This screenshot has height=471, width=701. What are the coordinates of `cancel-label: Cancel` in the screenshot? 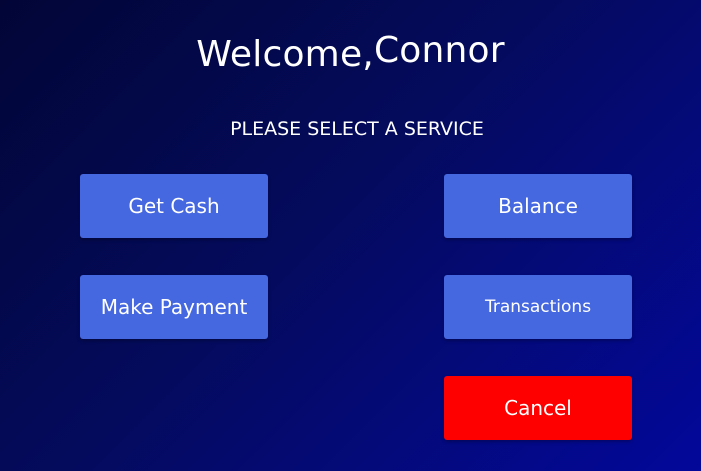 It's located at (538, 408).